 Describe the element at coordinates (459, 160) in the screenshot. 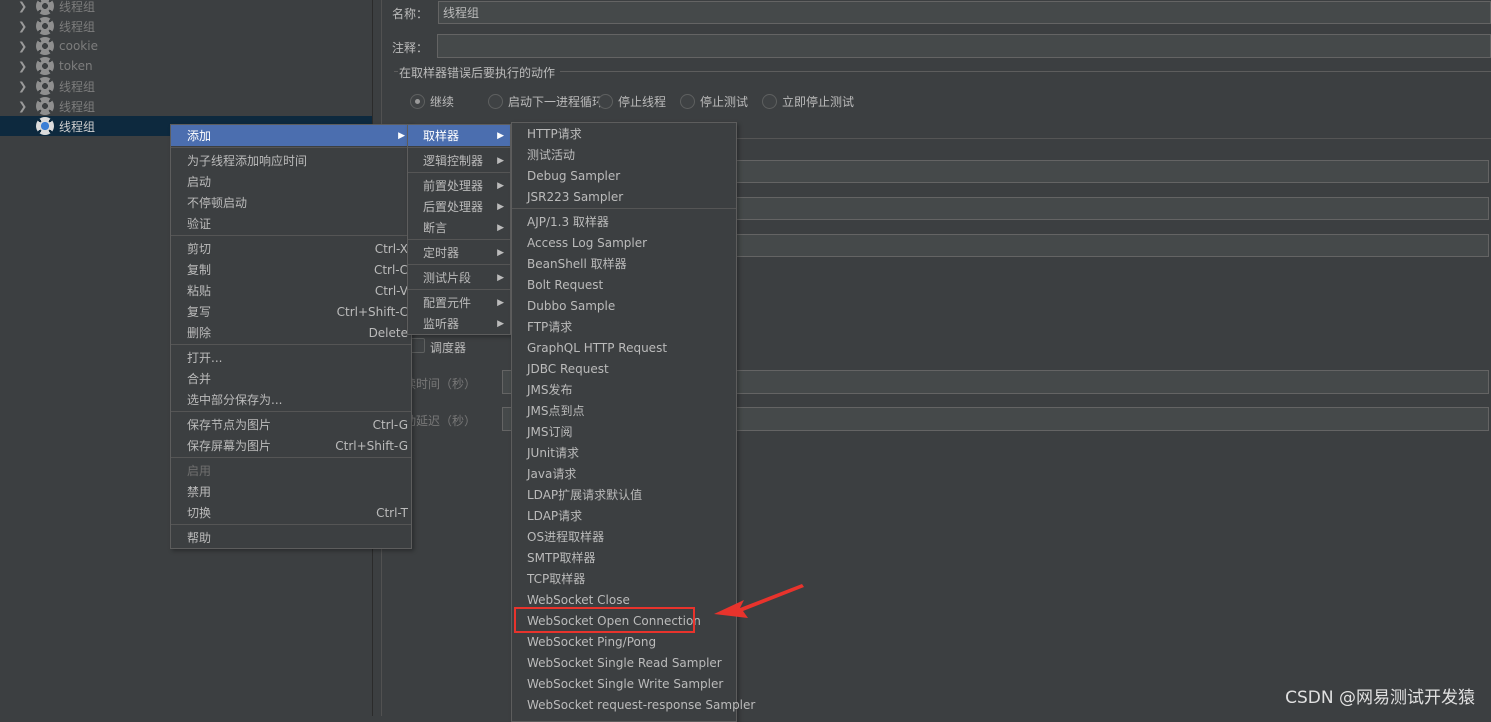

I see `menu-item: 逻辑控制器 ▶` at that location.